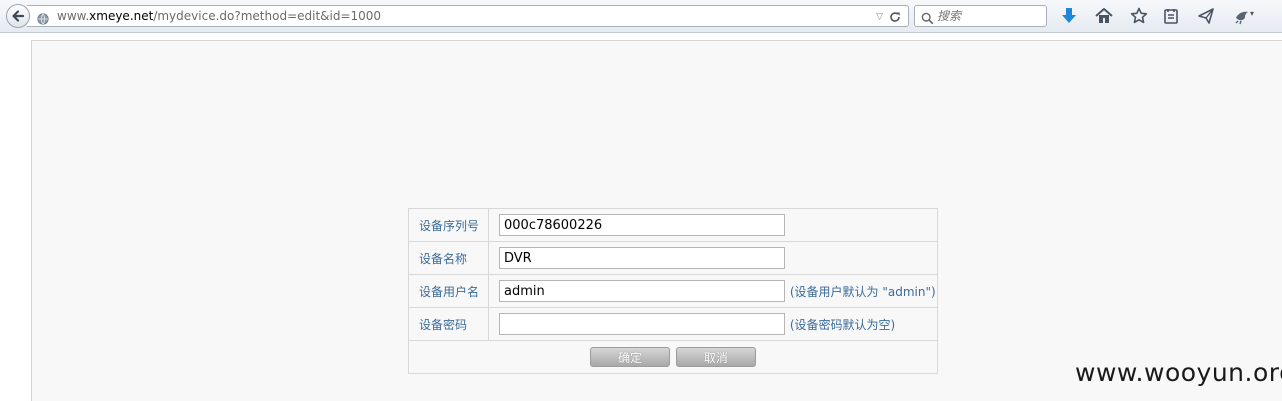  What do you see at coordinates (1104, 16) in the screenshot?
I see `home-icon` at bounding box center [1104, 16].